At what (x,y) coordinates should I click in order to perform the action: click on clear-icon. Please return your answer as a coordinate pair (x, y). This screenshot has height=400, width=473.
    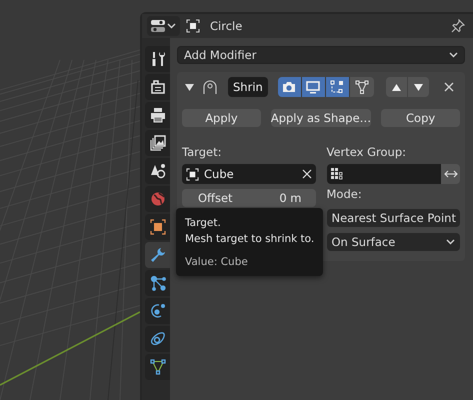
    Looking at the image, I should click on (307, 174).